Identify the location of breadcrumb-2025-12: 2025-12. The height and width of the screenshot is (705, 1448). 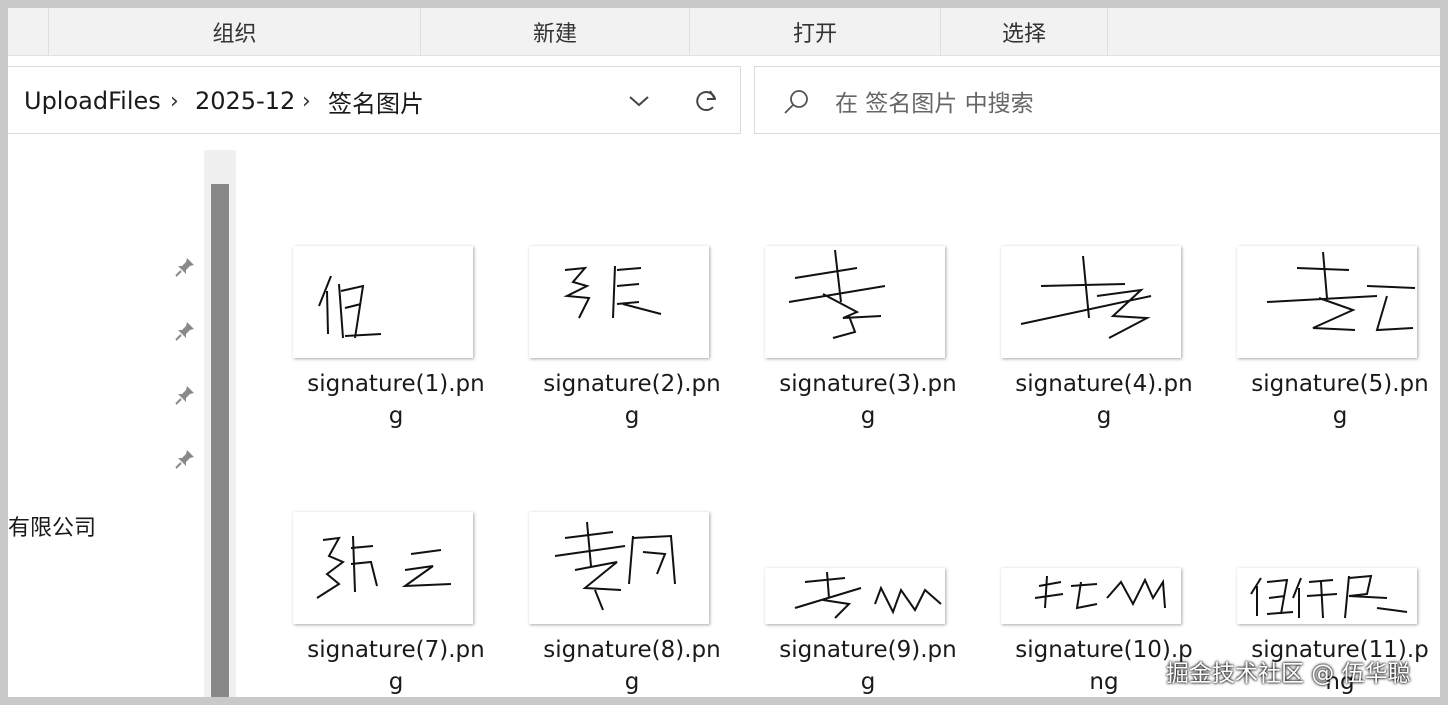
(245, 101).